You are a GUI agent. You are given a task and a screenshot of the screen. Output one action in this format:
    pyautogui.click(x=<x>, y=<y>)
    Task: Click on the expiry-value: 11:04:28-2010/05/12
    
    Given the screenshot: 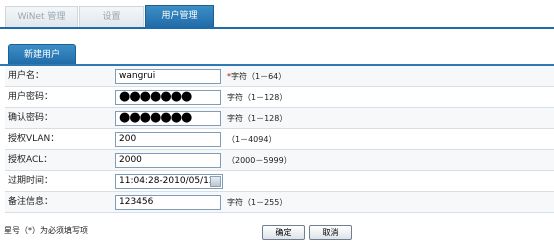 What is the action you would take?
    pyautogui.click(x=167, y=181)
    